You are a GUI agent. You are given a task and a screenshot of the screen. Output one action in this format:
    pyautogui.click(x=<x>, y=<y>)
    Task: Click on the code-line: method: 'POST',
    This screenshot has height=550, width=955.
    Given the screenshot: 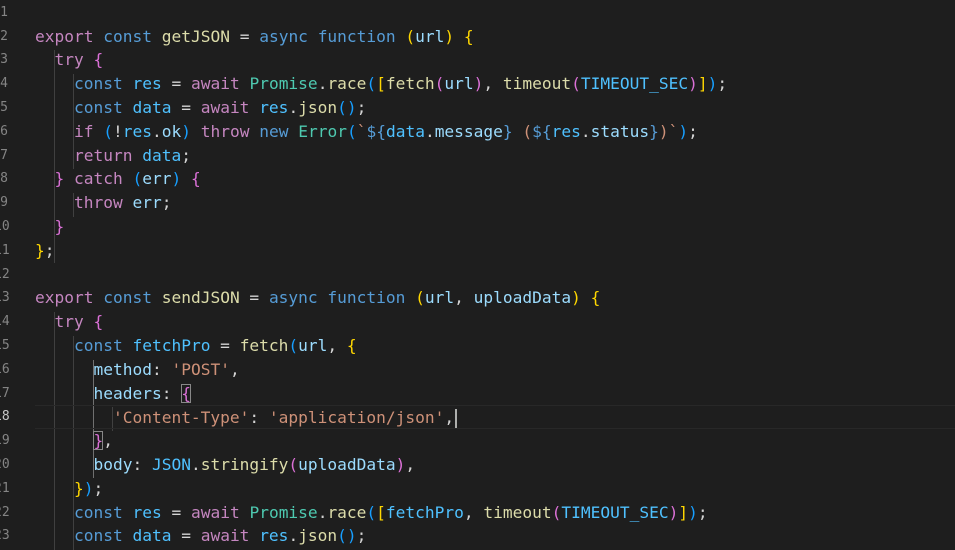 What is the action you would take?
    pyautogui.click(x=137, y=370)
    